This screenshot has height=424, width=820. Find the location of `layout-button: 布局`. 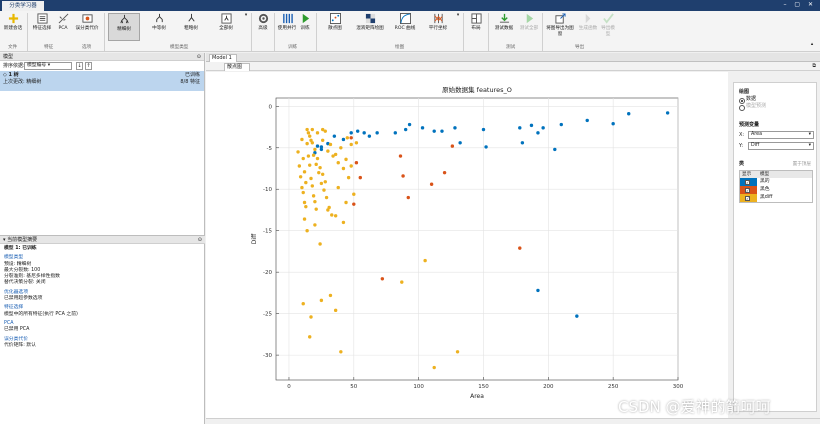

layout-button: 布局 is located at coordinates (476, 27).